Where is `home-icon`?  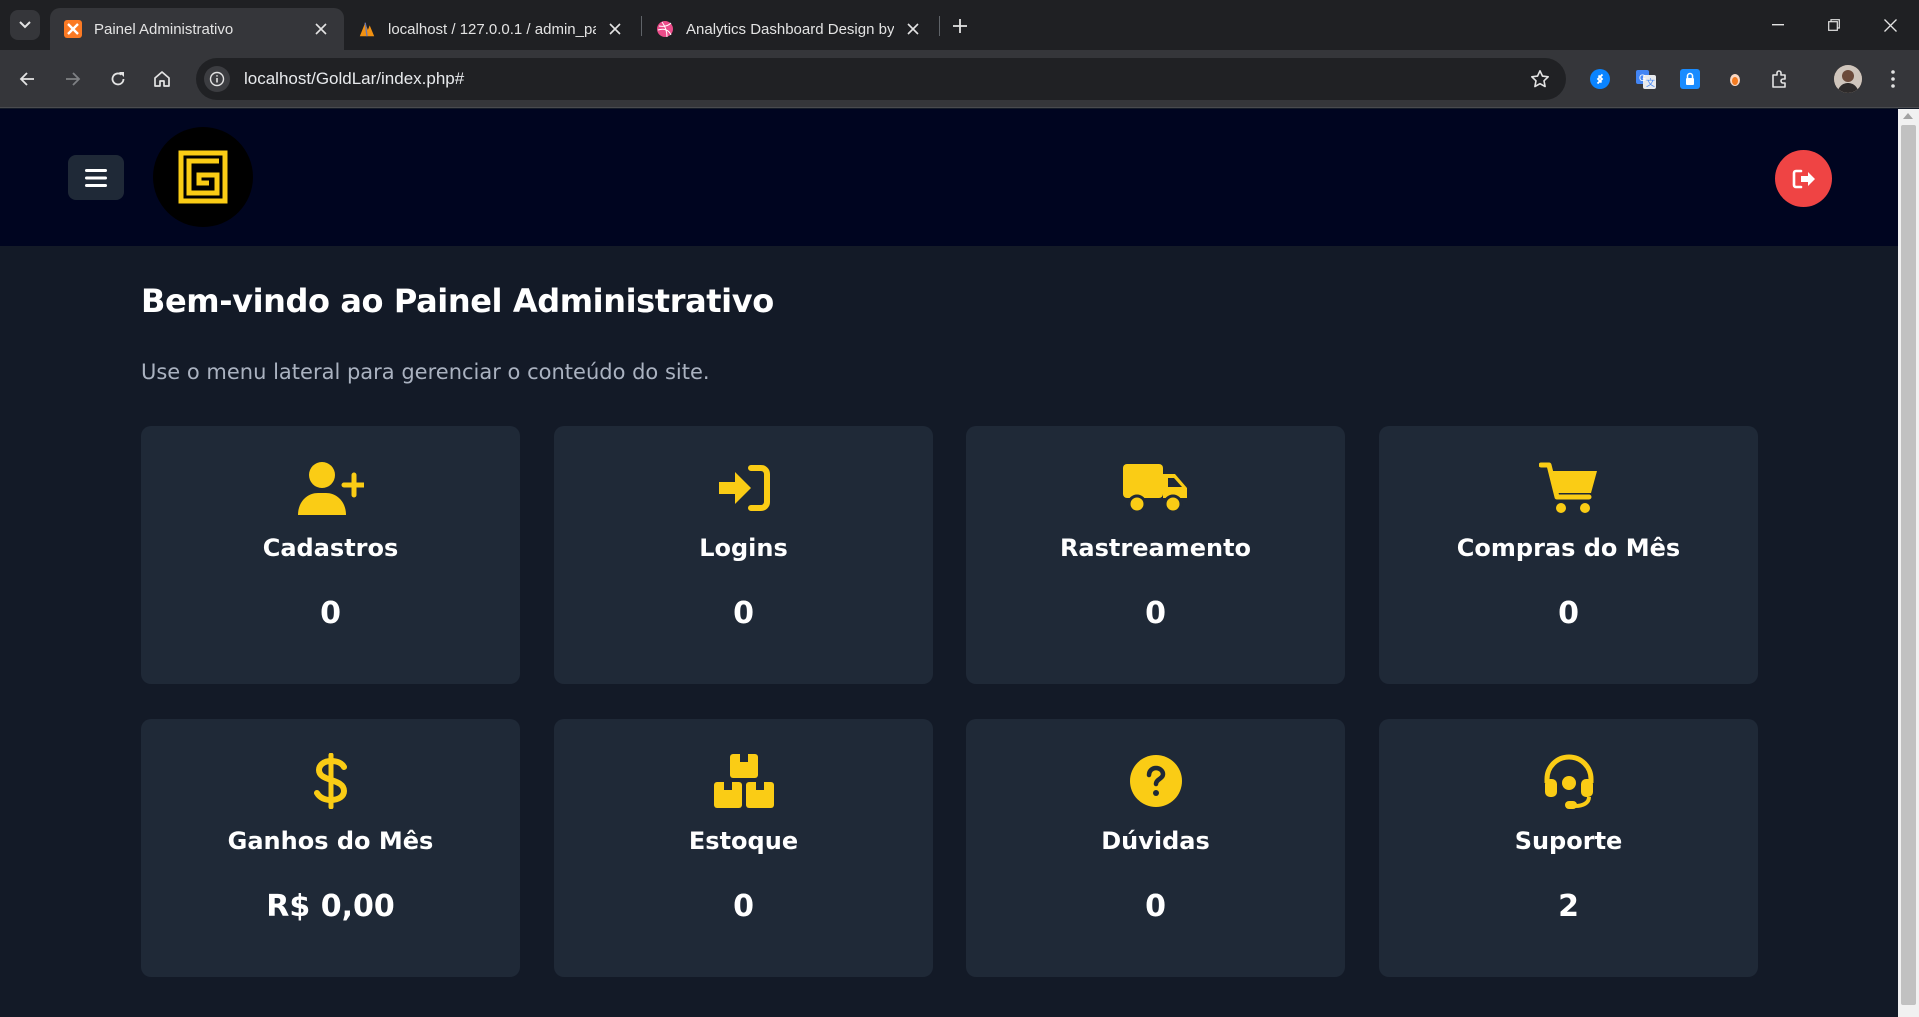 home-icon is located at coordinates (162, 79).